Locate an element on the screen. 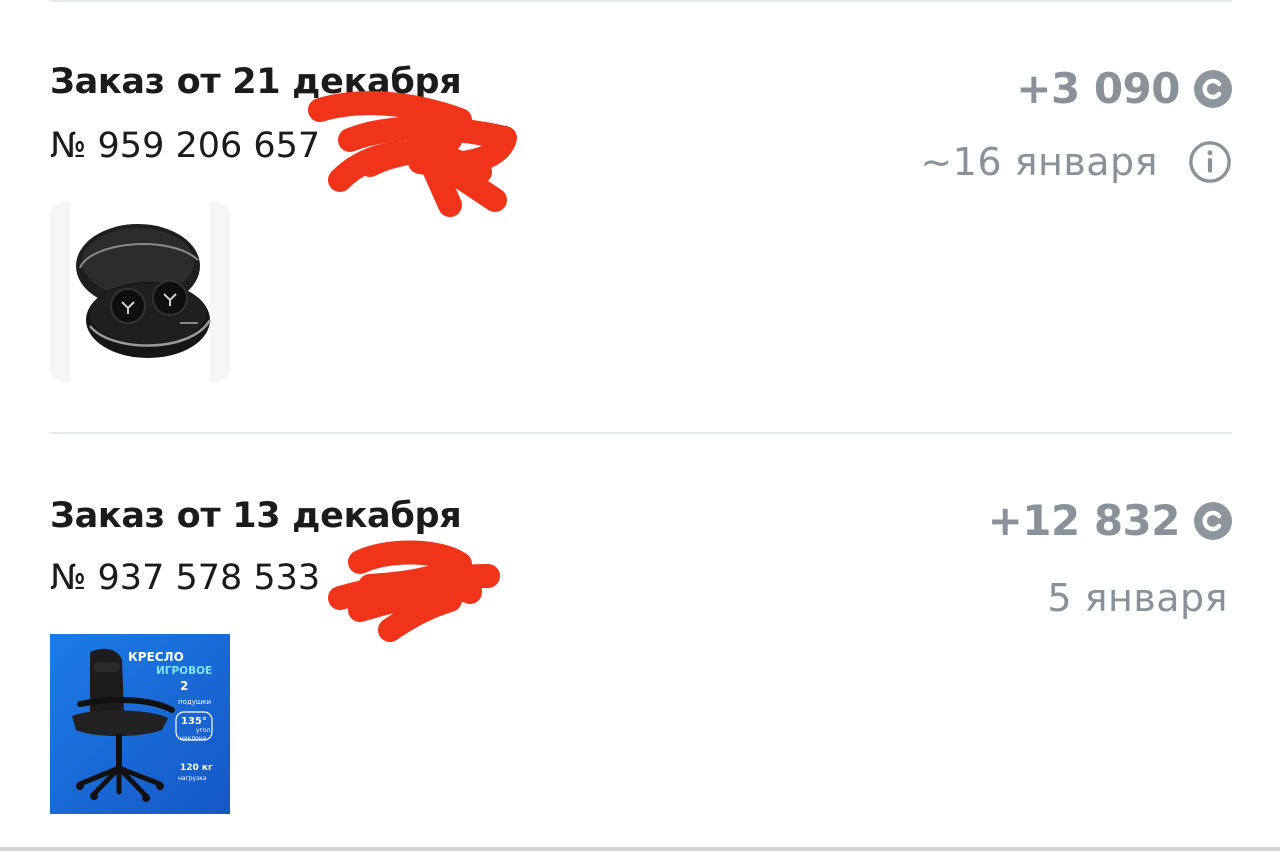 Image resolution: width=1280 pixels, height=851 pixels. redaction-scribble is located at coordinates (414, 591).